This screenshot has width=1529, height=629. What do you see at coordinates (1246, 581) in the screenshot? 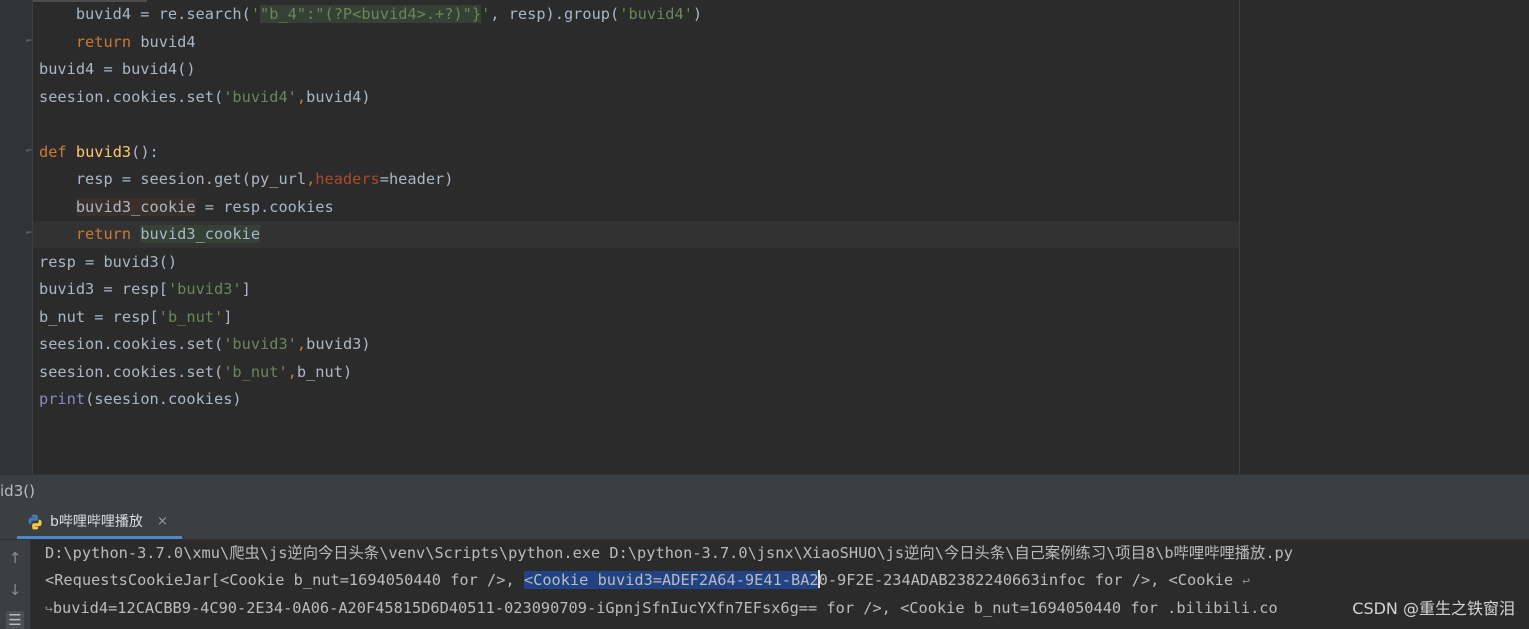
I see `wrap-continuation-icon: ↩` at bounding box center [1246, 581].